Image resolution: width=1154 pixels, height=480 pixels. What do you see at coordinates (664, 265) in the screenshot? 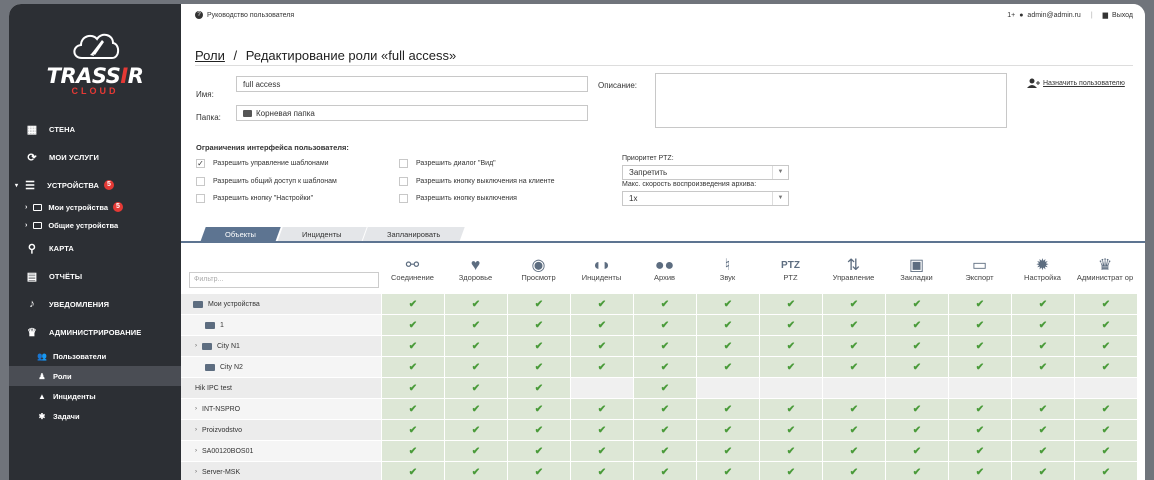
I see `col-archive: ●● Архив` at bounding box center [664, 265].